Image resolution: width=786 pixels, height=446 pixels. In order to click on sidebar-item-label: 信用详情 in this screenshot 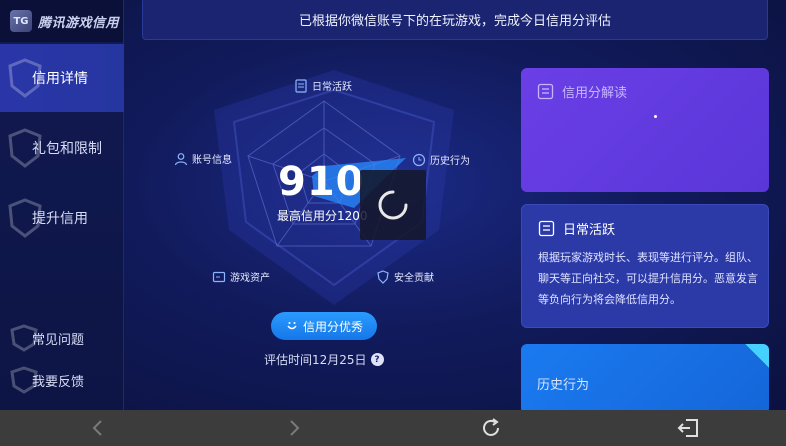, I will do `click(60, 79)`.